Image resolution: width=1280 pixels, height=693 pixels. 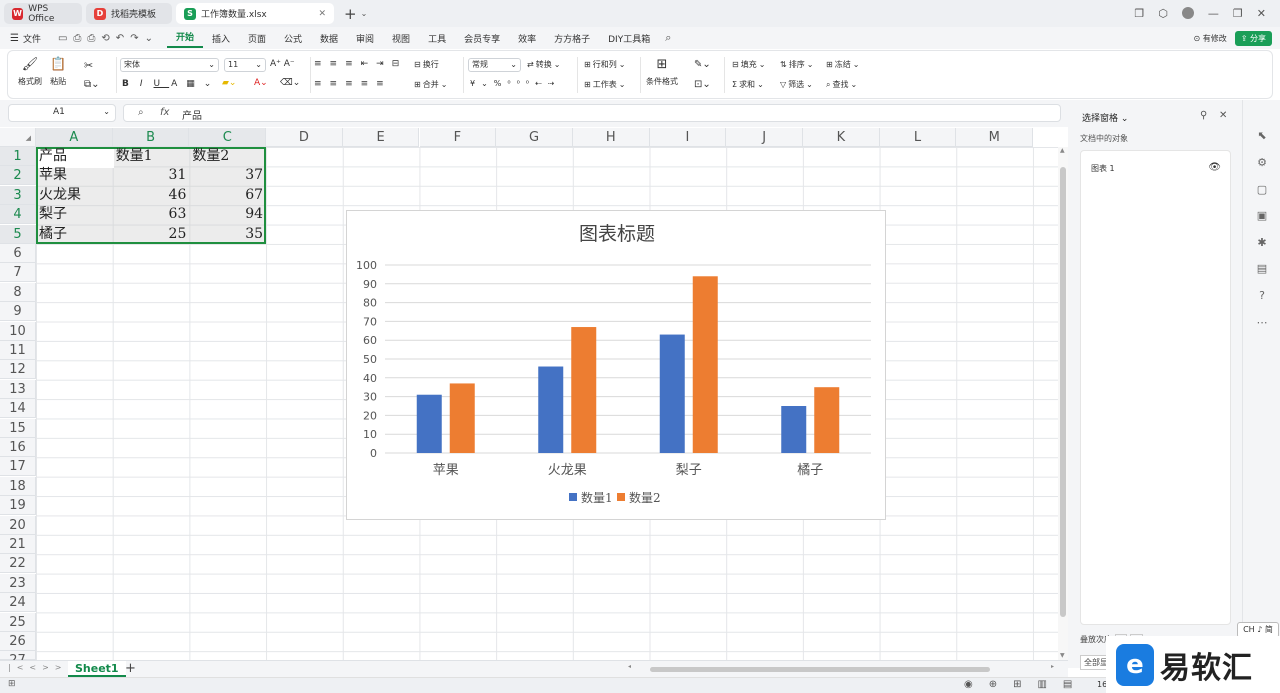 I want to click on column-header-k: K, so click(x=841, y=137).